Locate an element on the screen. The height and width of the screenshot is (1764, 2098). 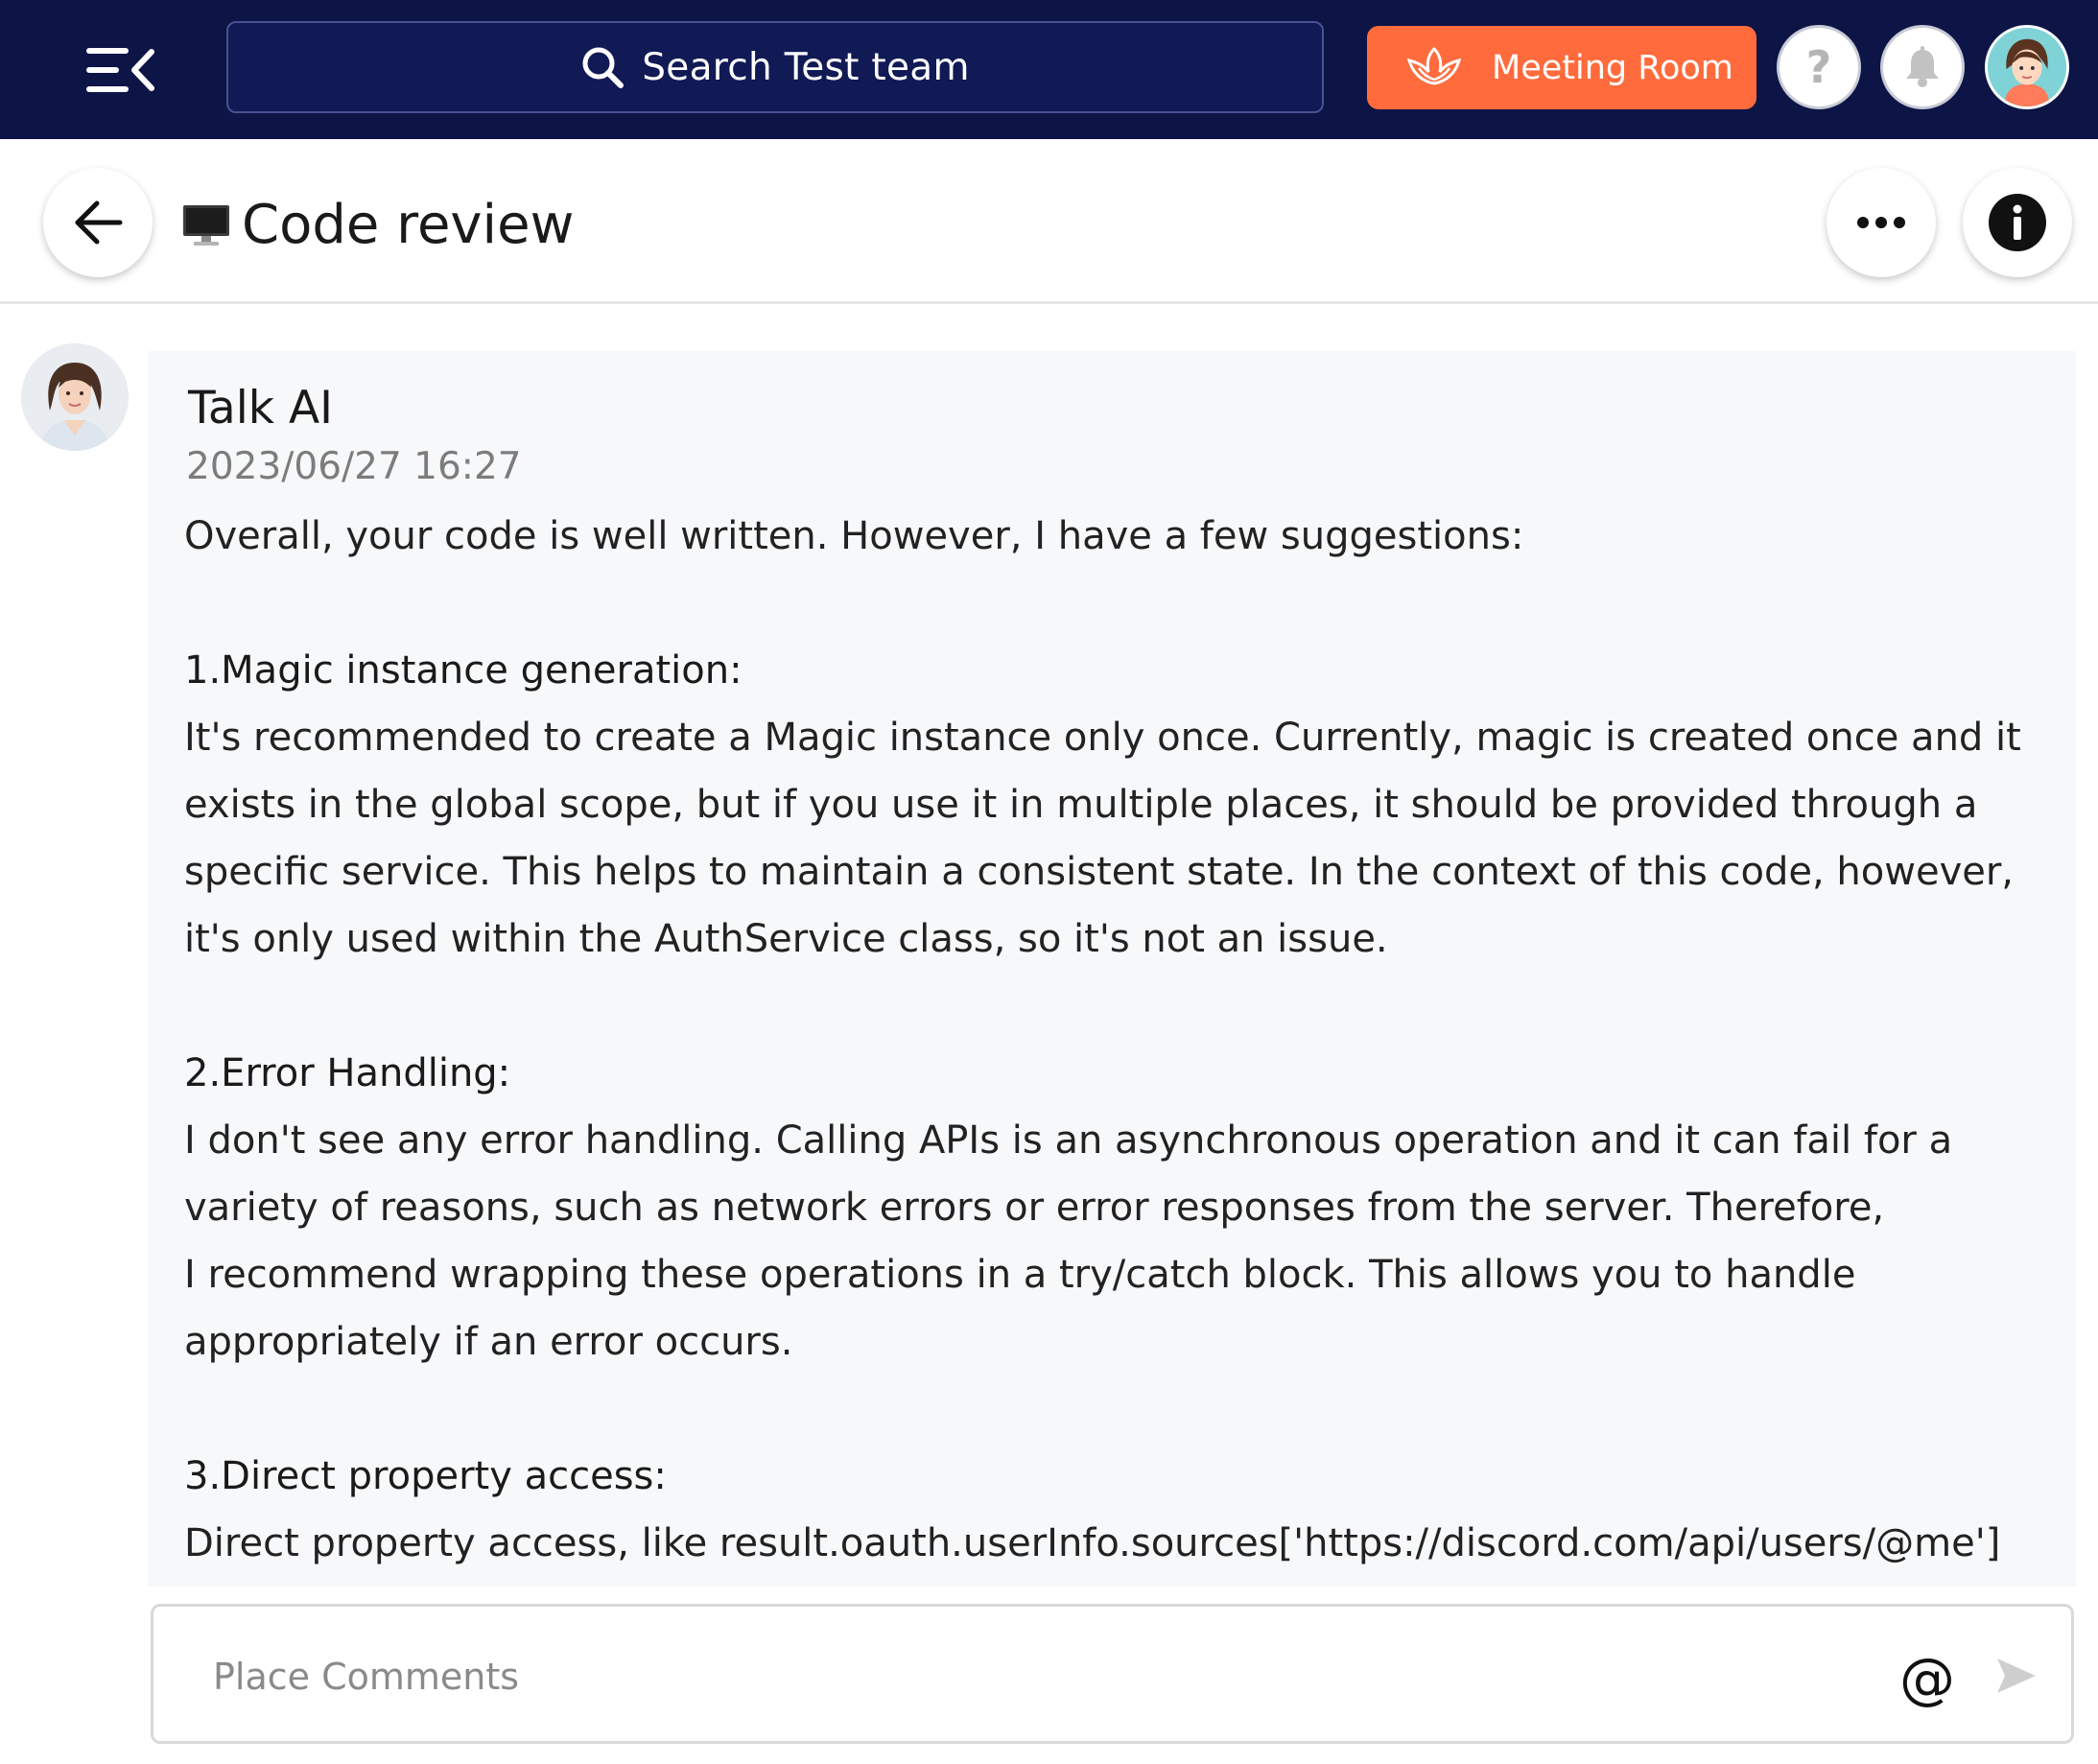
section-heading: 1.Magic instance generation: is located at coordinates (463, 671).